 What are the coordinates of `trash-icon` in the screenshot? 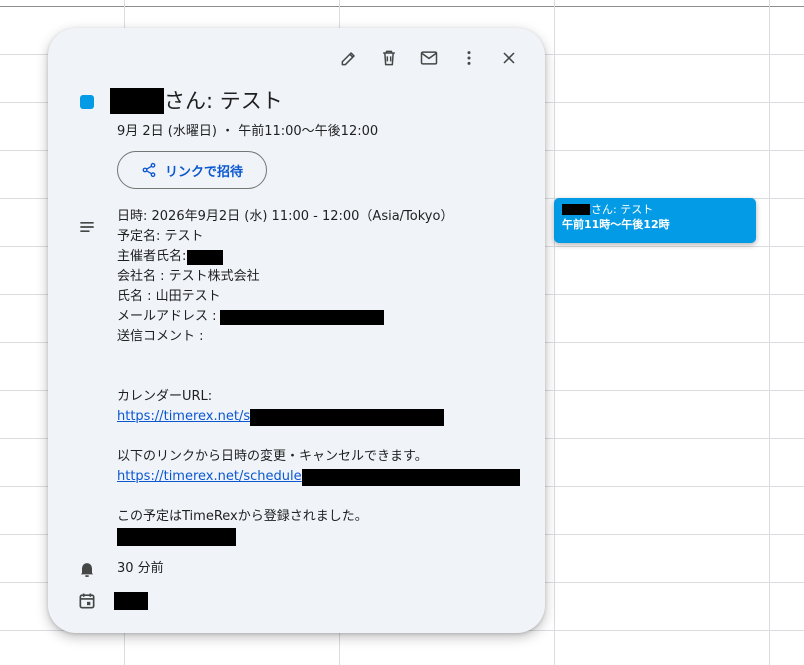 It's located at (389, 58).